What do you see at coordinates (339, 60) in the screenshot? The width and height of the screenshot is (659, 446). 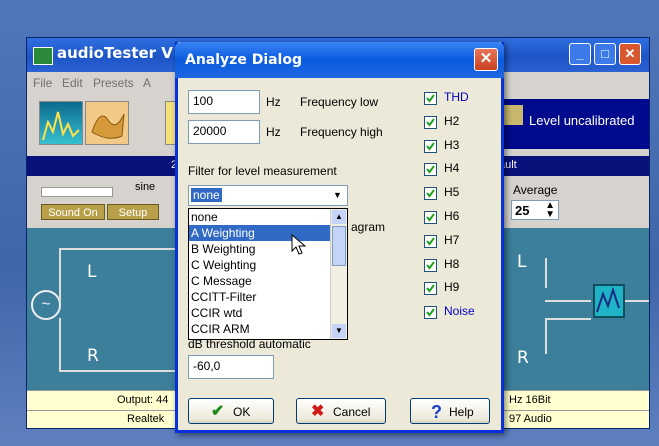 I see `dialog-titlebar: Analyze Dialog ✕` at bounding box center [339, 60].